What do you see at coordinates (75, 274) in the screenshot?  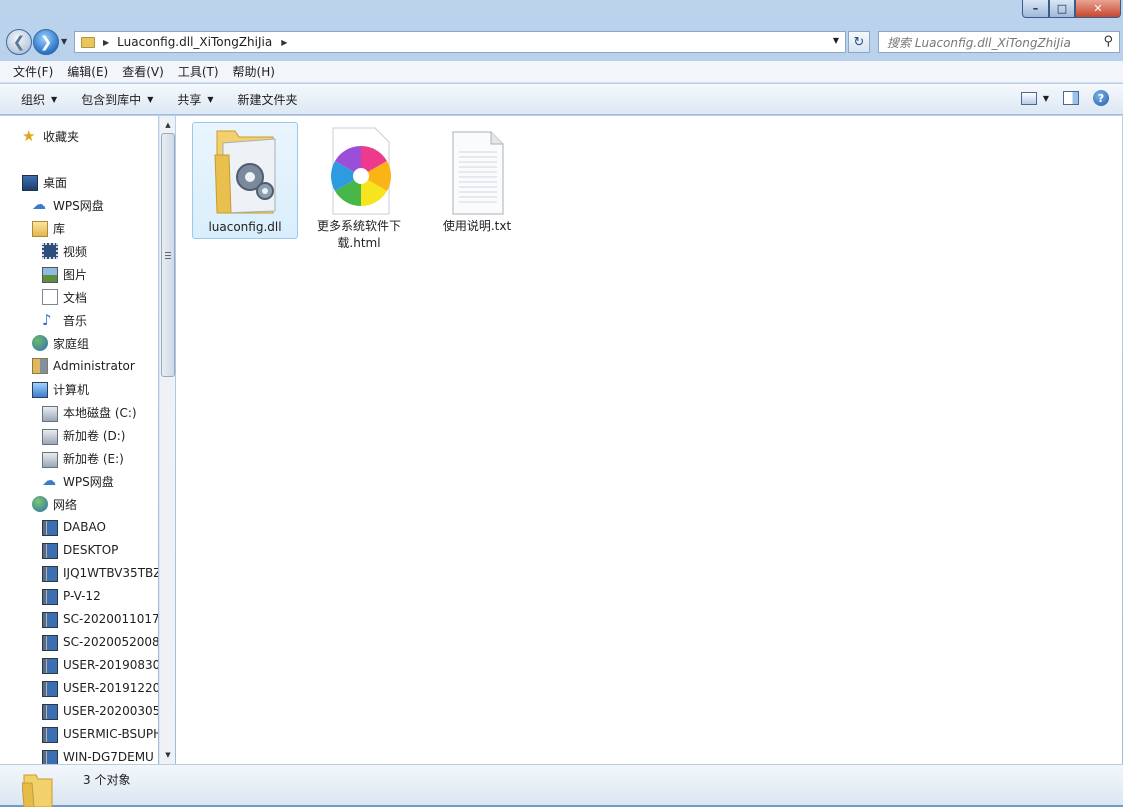 I see `sidebar-item-label: 图片` at bounding box center [75, 274].